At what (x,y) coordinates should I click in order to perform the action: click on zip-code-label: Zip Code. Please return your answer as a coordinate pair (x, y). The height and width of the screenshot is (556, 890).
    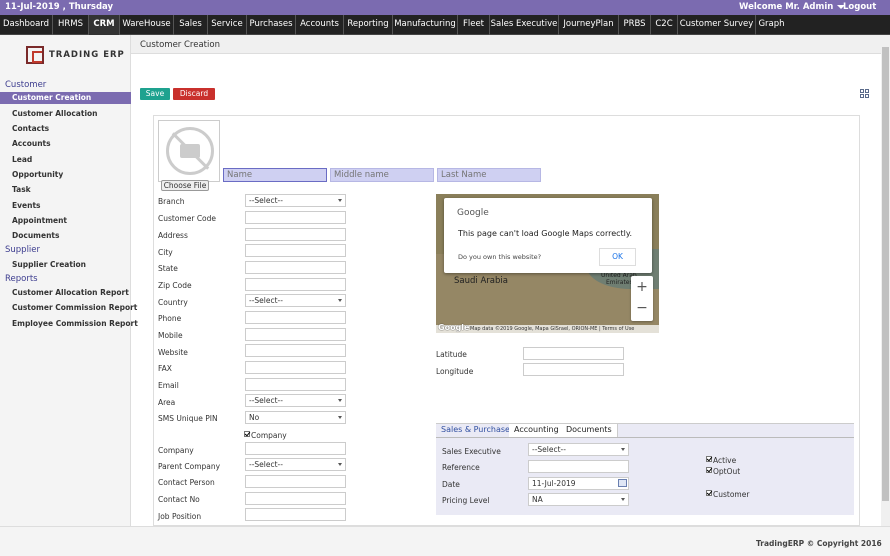
    Looking at the image, I should click on (175, 285).